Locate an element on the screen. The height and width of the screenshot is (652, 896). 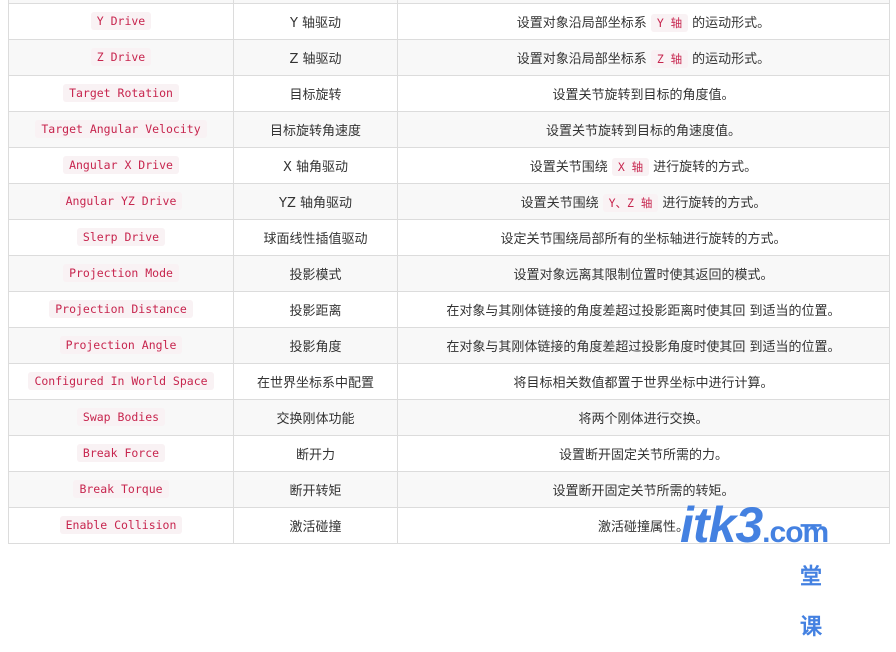
property-code: Projection Distance is located at coordinates (121, 309).